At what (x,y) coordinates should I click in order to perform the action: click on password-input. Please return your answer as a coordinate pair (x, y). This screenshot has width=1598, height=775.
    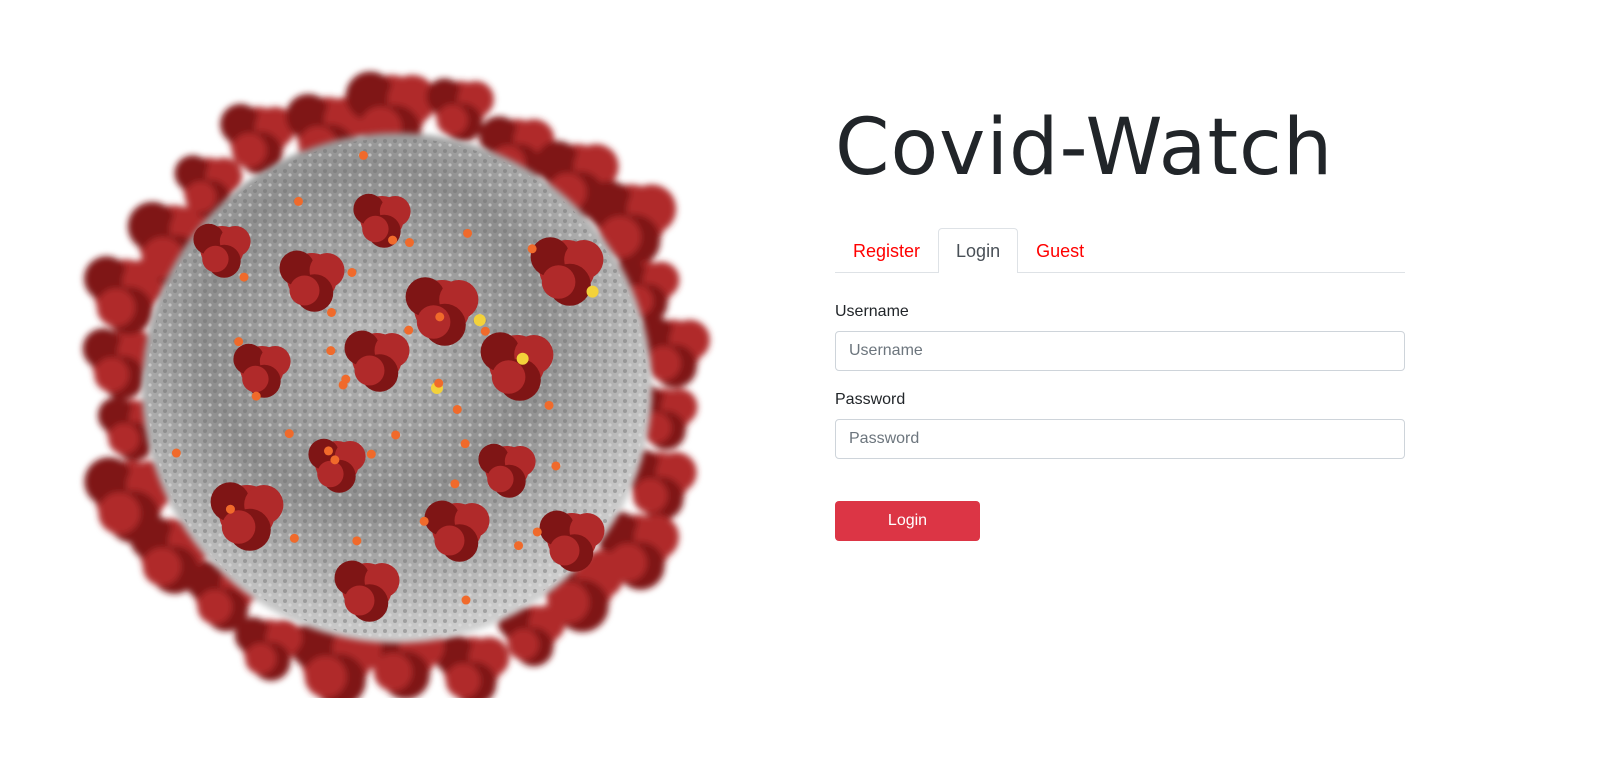
    Looking at the image, I should click on (1120, 439).